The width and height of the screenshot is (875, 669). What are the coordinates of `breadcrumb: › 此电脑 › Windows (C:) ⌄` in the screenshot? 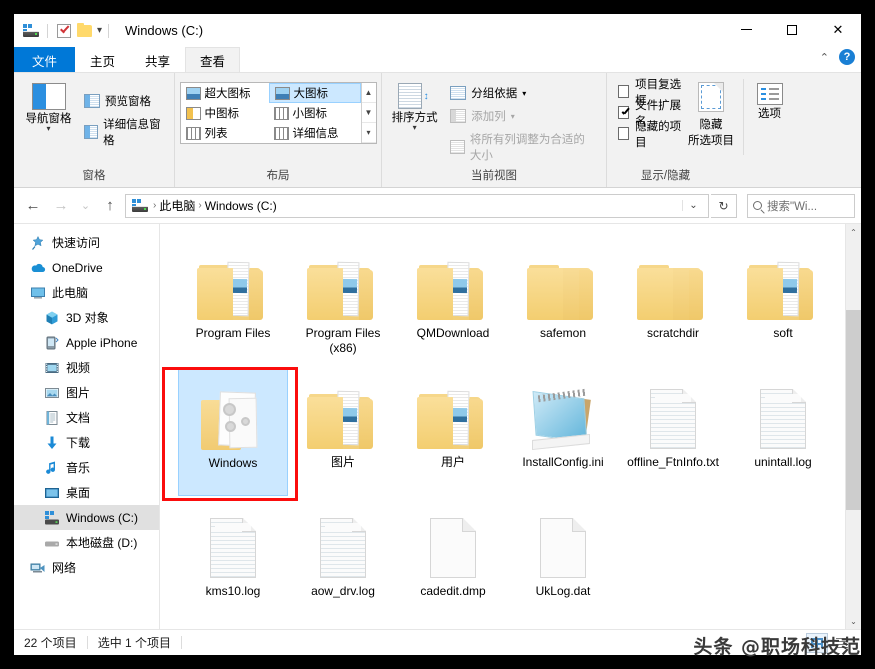 It's located at (417, 205).